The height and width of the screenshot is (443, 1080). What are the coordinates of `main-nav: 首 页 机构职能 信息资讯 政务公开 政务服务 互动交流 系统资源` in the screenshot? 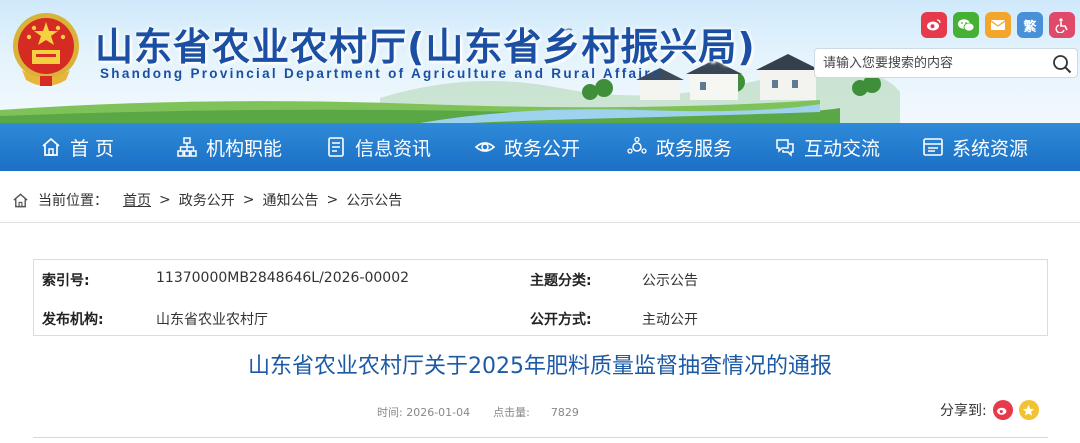 It's located at (540, 147).